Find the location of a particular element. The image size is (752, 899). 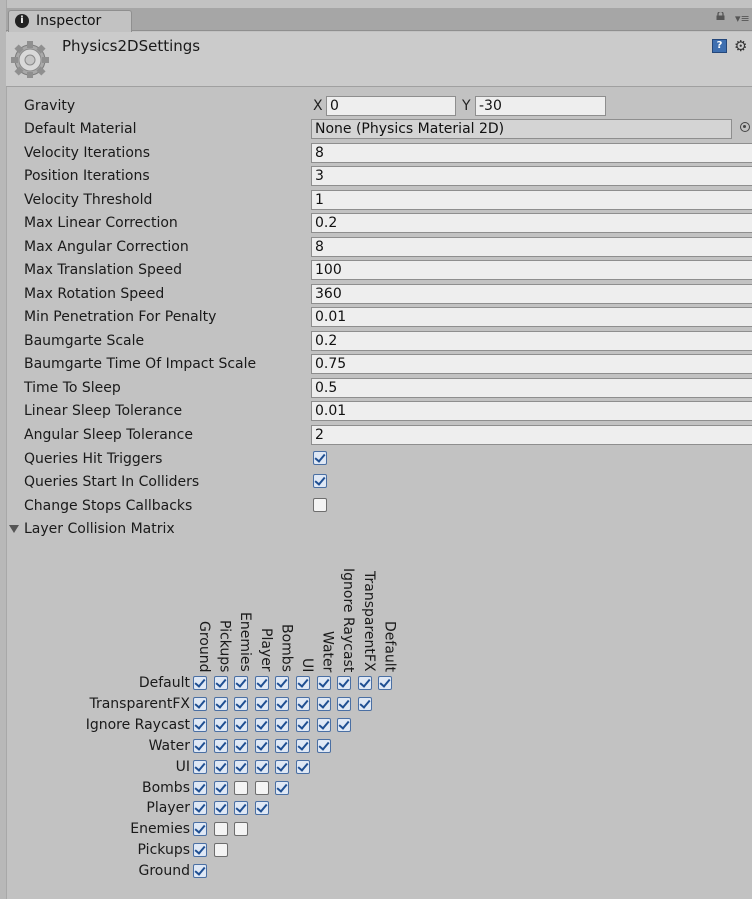

tab-inspector: i Inspector is located at coordinates (70, 21).